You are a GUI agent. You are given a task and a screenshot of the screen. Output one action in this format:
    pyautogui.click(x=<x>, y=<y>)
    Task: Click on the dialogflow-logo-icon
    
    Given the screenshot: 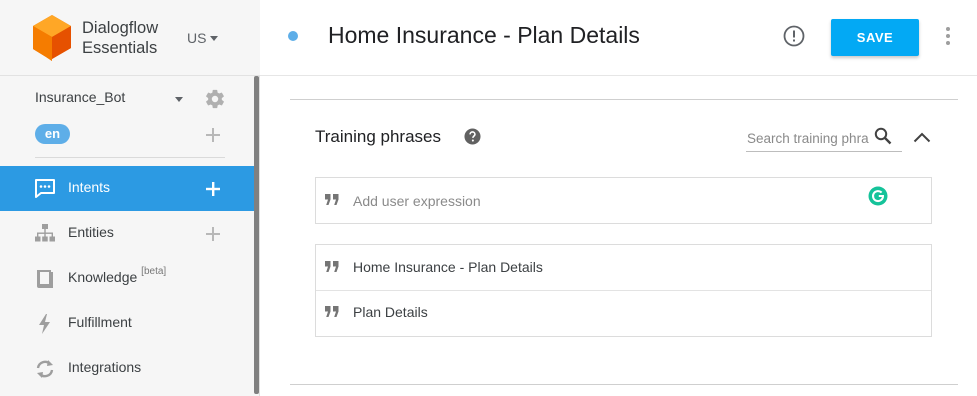 What is the action you would take?
    pyautogui.click(x=52, y=38)
    